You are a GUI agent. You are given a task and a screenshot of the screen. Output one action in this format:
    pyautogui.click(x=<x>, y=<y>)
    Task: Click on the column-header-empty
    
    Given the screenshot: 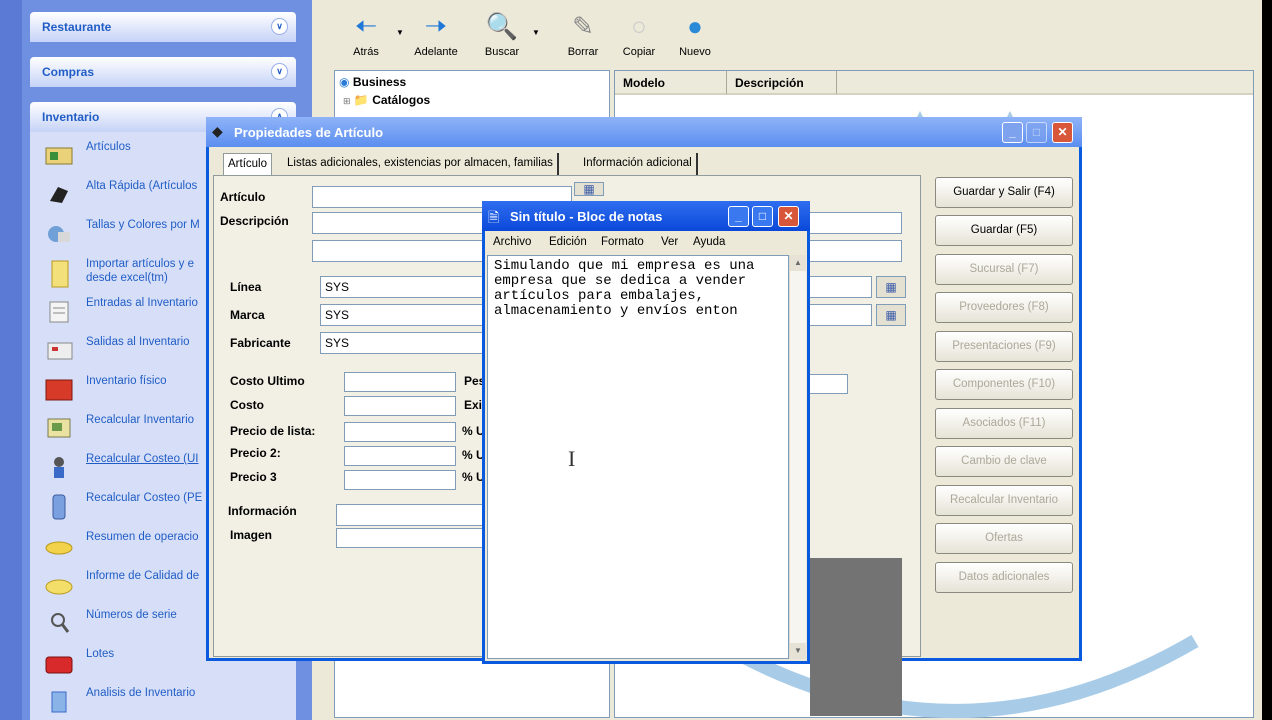 What is the action you would take?
    pyautogui.click(x=1045, y=83)
    